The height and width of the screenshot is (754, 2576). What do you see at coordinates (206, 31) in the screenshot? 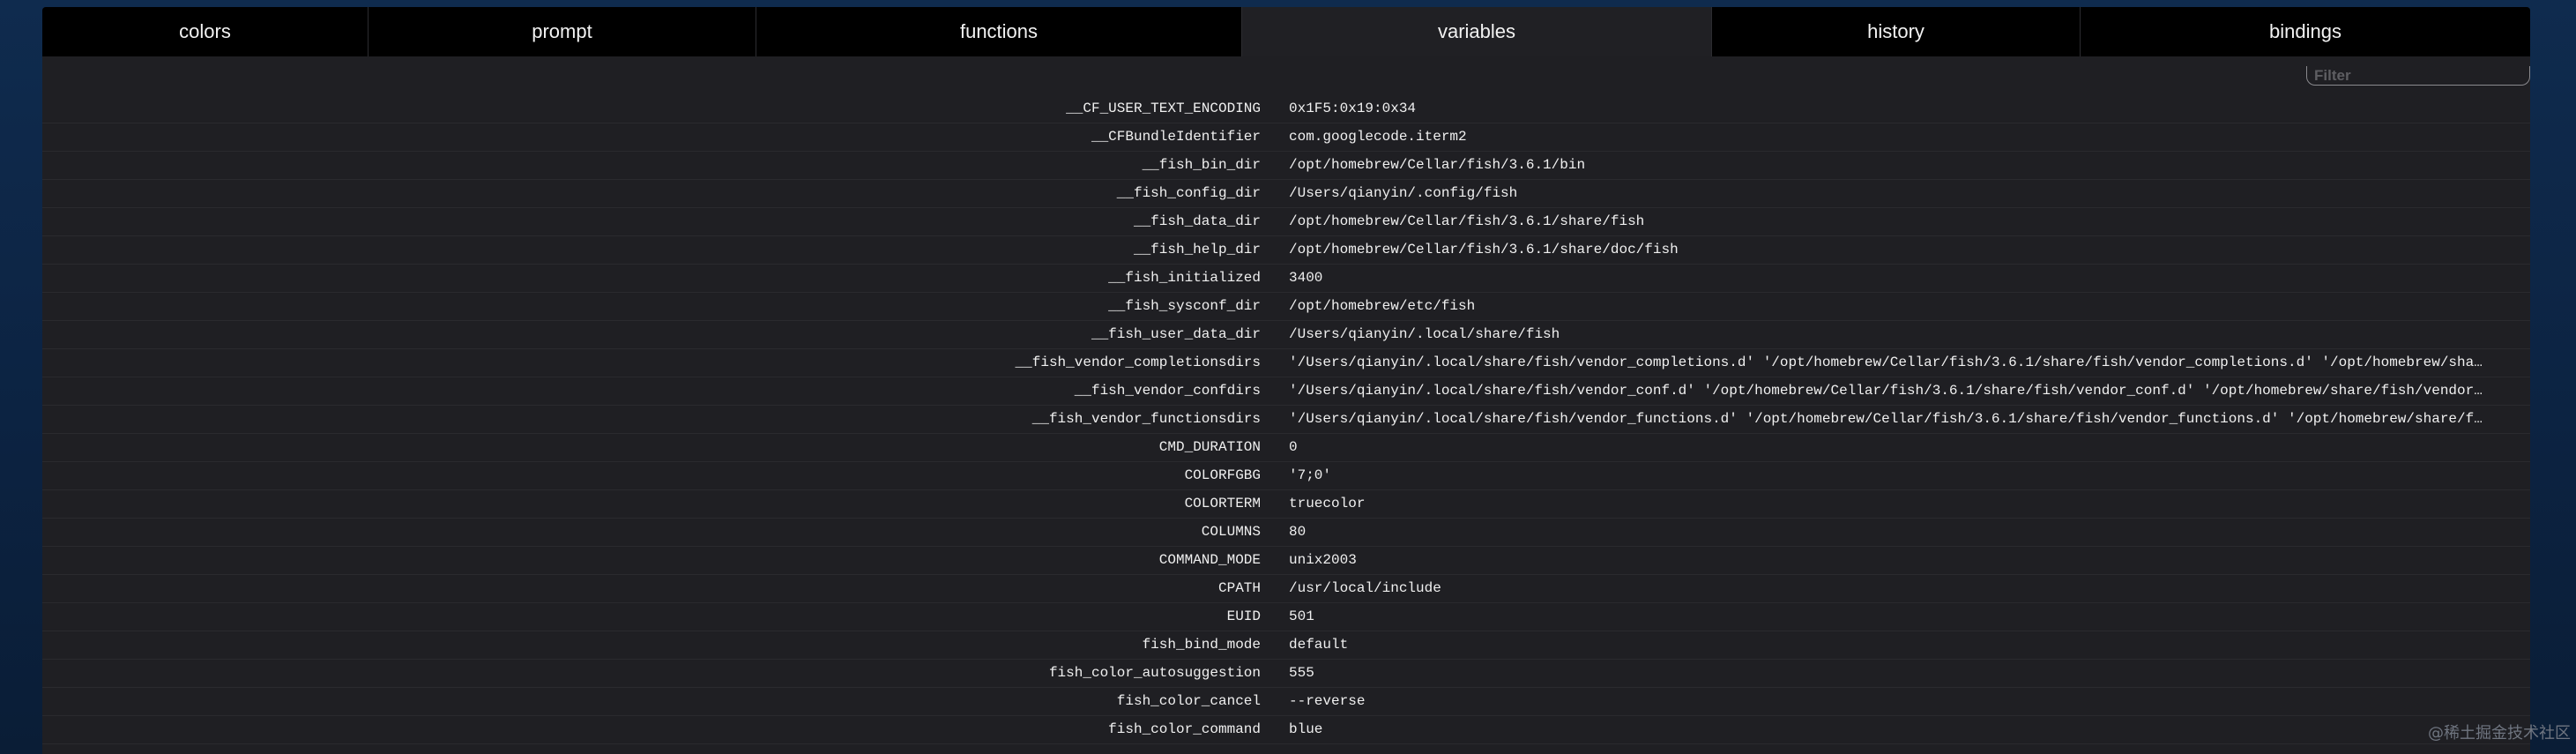
I see `tab-colors: colors` at bounding box center [206, 31].